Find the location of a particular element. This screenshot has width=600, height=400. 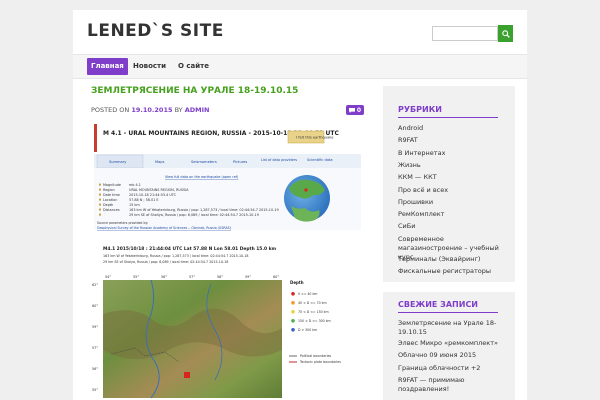

epicenter-marker-globe is located at coordinates (306, 190).